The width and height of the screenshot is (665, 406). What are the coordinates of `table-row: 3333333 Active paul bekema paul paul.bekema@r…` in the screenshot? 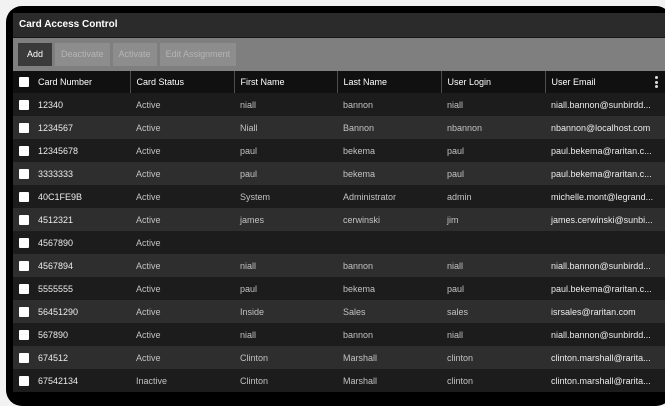 It's located at (339, 173).